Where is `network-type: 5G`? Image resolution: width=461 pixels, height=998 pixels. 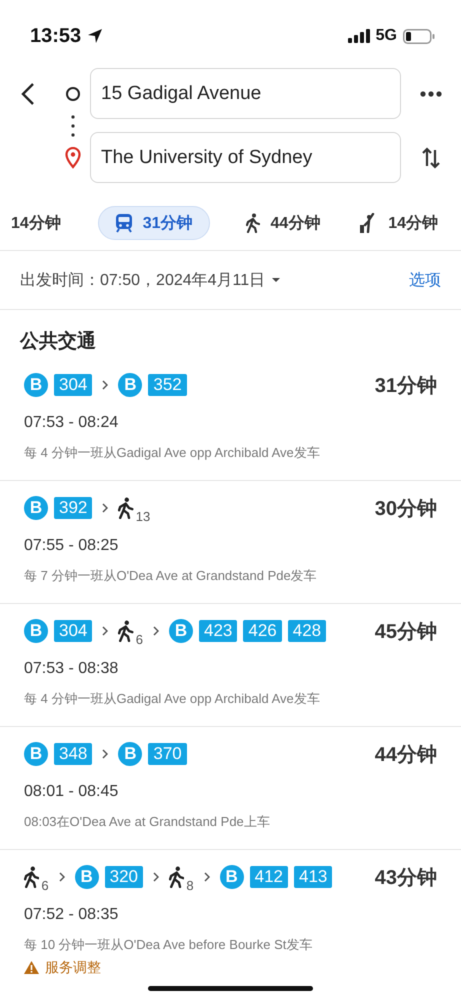
network-type: 5G is located at coordinates (386, 36).